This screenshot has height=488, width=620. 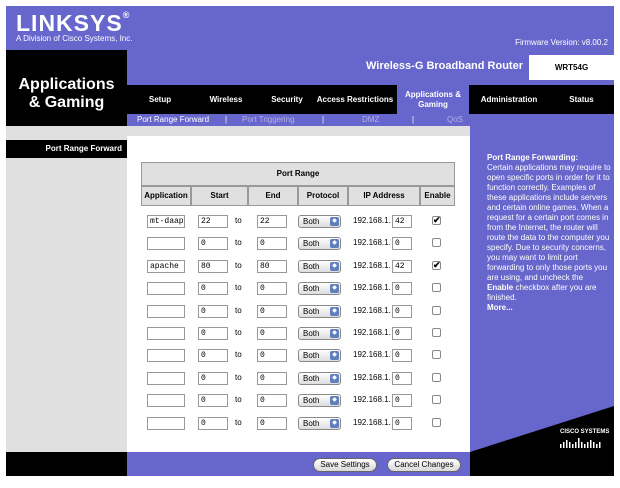 I want to click on brand-subtitle: A Division of Cisco Systems, Inc., so click(x=74, y=38).